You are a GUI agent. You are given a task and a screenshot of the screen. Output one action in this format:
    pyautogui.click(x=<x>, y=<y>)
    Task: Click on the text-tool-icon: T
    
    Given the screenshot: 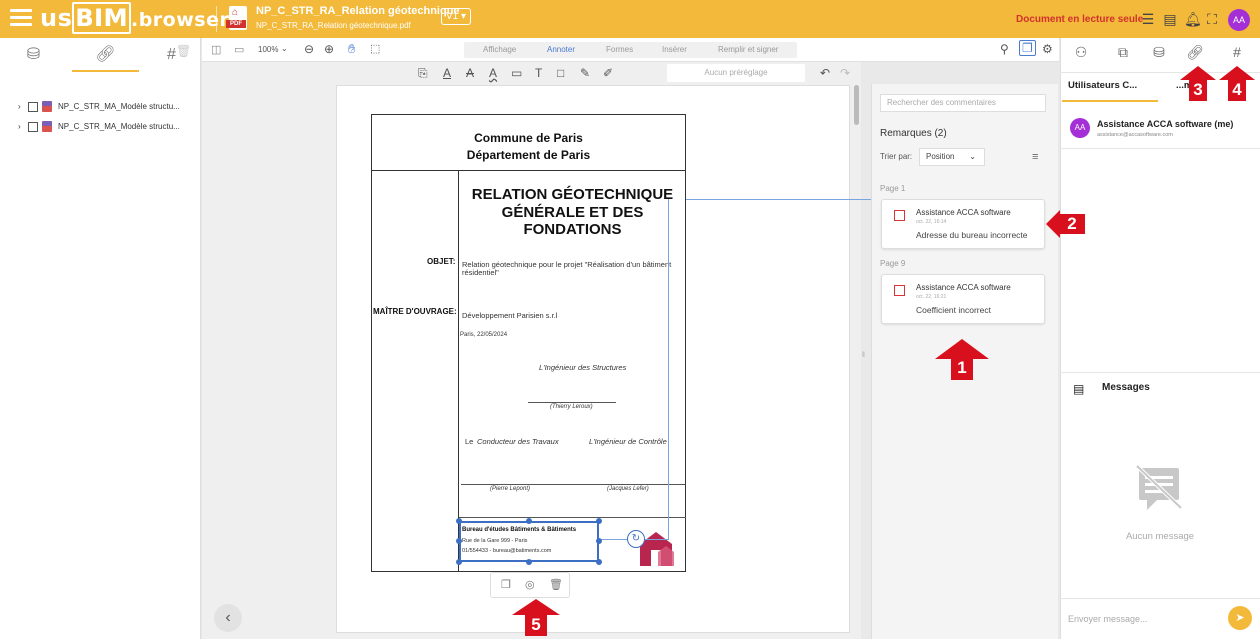 What is the action you would take?
    pyautogui.click(x=538, y=73)
    